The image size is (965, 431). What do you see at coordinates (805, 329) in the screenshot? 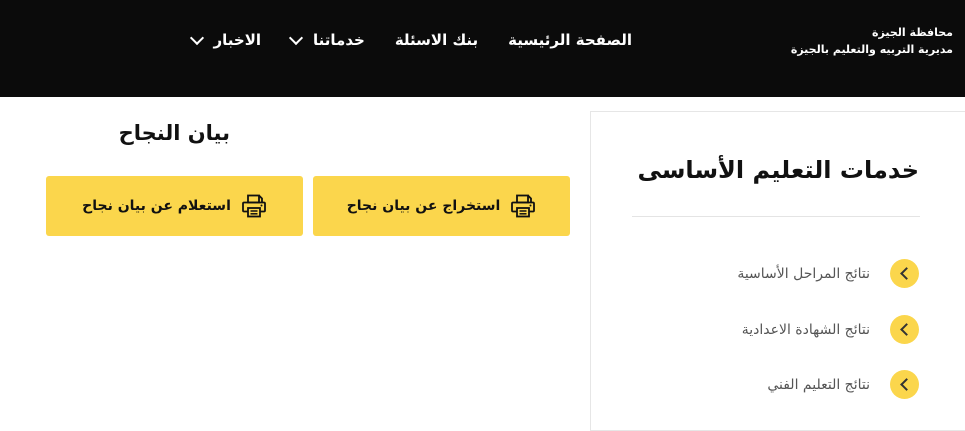
I see `sidebar-item-label: نتائج الشهادة الاعدادية` at bounding box center [805, 329].